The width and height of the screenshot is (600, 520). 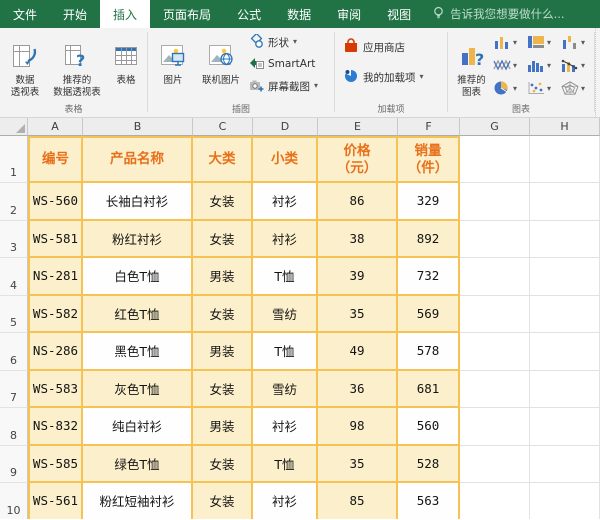 I want to click on row-header-5: 5, so click(x=14, y=314).